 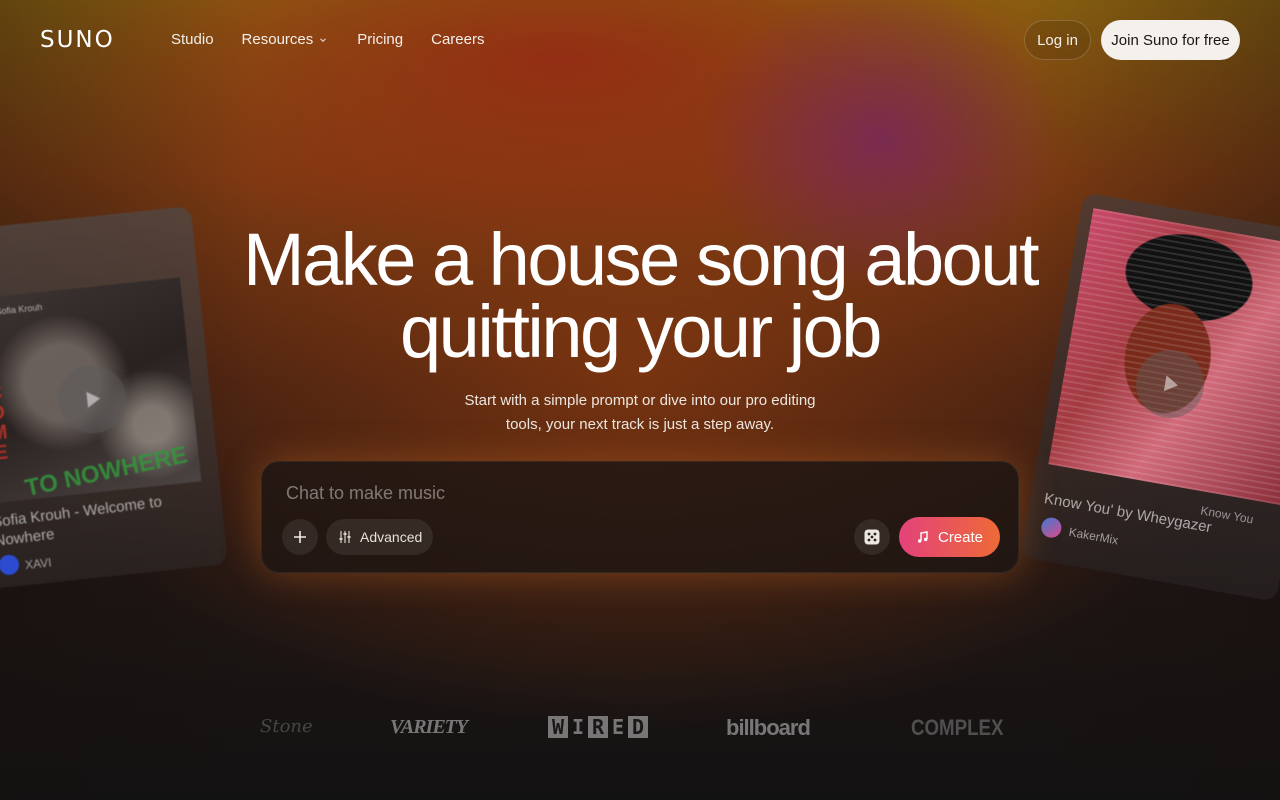 I want to click on add-attachment-button, so click(x=300, y=537).